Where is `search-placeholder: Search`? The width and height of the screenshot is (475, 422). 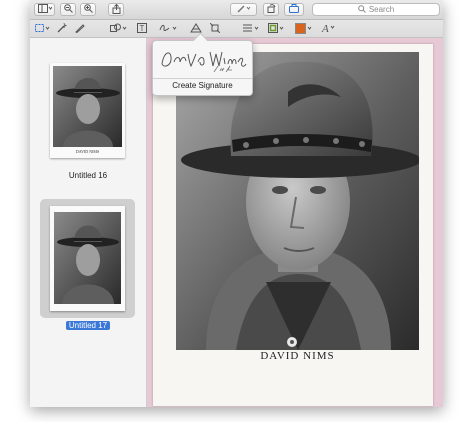
search-placeholder: Search is located at coordinates (381, 9).